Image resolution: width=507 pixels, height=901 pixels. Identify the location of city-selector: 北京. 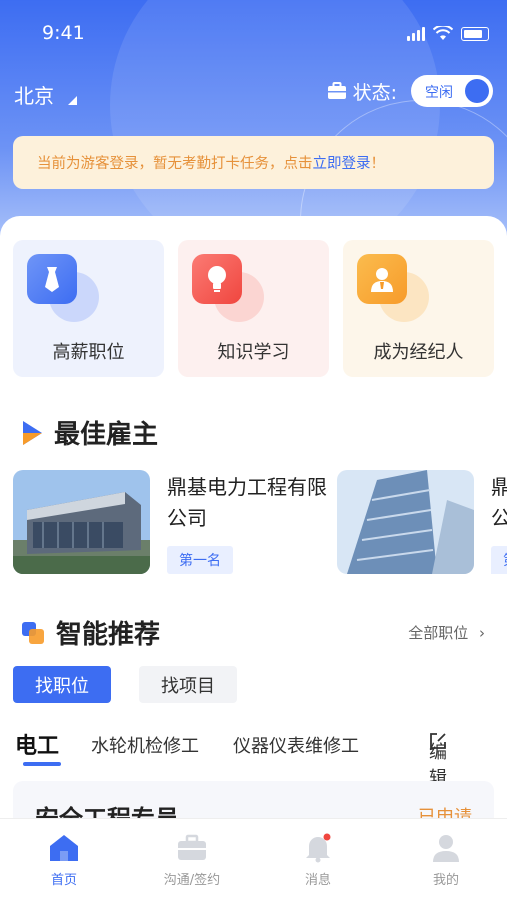
(45, 94).